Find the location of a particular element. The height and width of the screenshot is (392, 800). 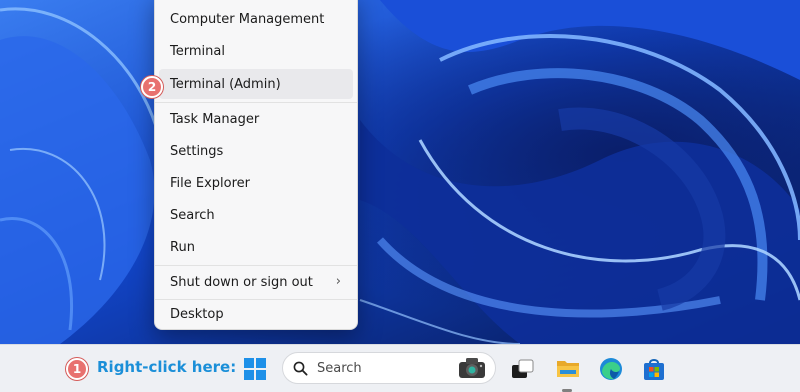

menu-item-label: Terminal (Admin) is located at coordinates (225, 84).